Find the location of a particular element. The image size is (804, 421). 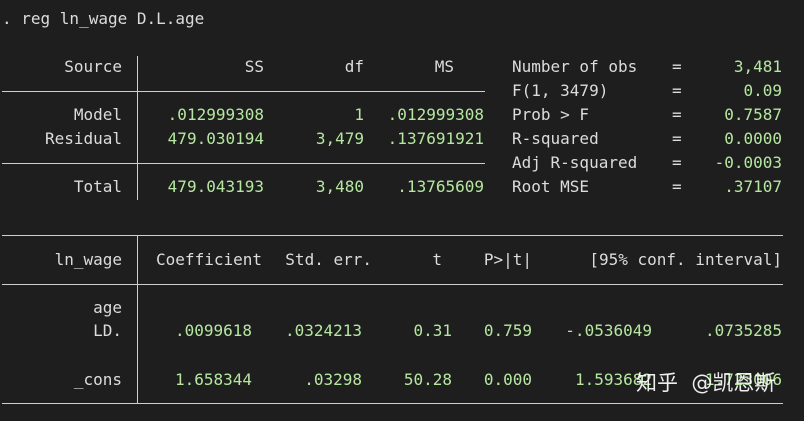

anova-ss-model: .012999308 is located at coordinates (215, 114).